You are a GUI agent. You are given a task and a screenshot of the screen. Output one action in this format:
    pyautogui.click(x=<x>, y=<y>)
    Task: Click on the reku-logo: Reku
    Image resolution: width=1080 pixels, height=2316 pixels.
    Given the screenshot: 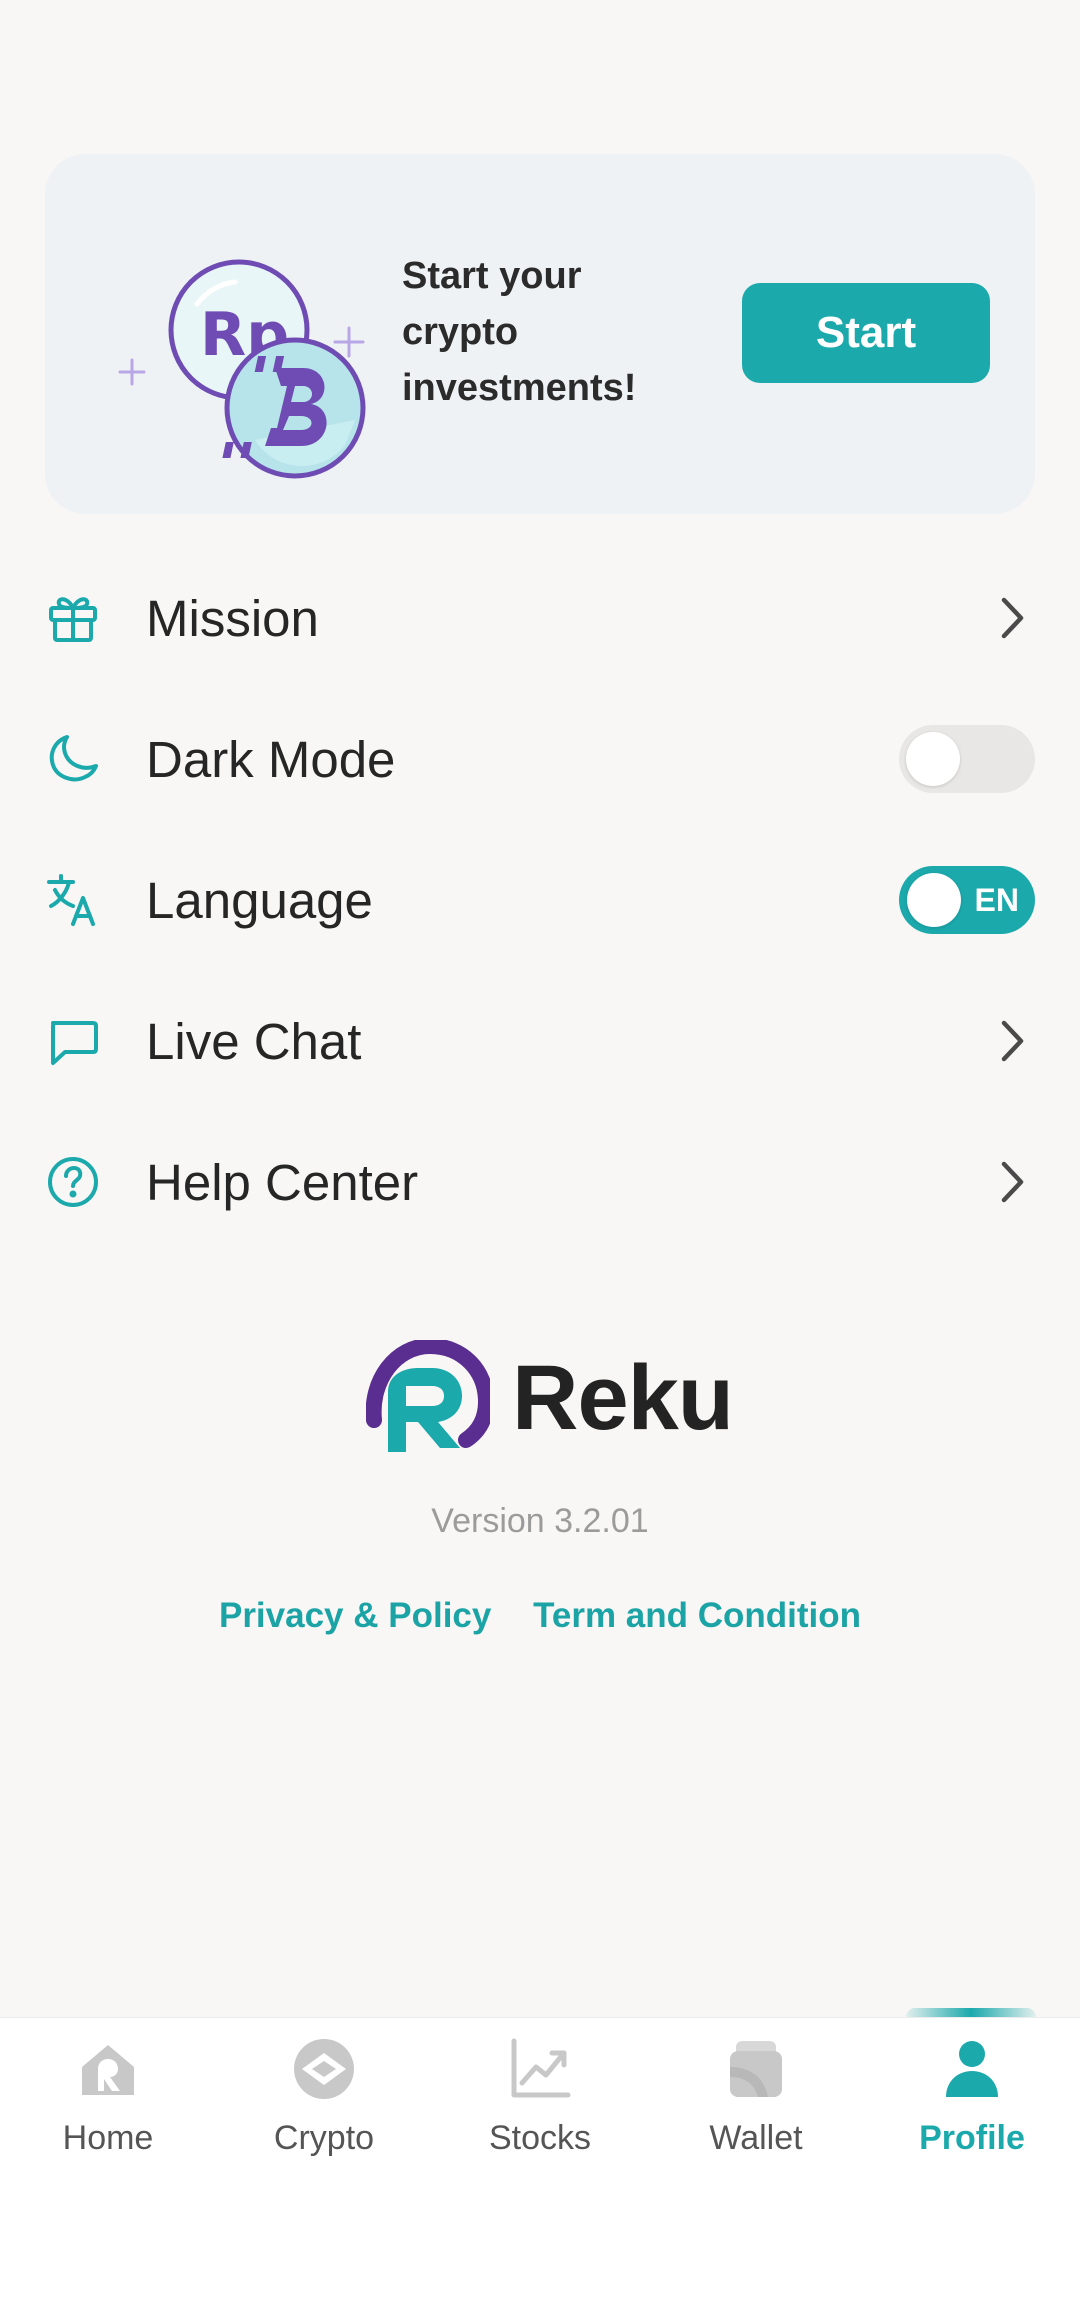 What is the action you would take?
    pyautogui.click(x=550, y=1398)
    